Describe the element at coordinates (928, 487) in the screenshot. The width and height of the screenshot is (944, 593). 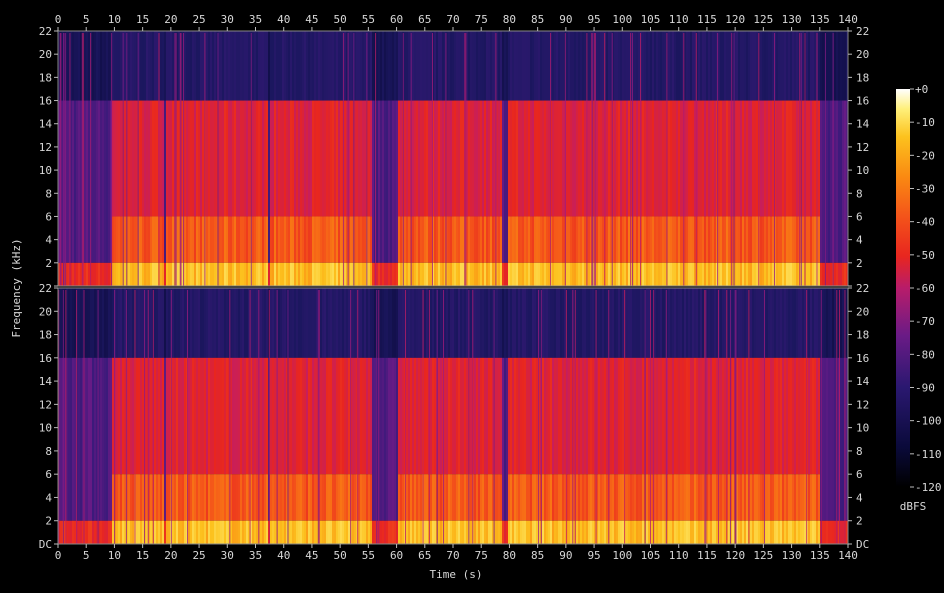
I see `colorbar-tick-label: -120` at that location.